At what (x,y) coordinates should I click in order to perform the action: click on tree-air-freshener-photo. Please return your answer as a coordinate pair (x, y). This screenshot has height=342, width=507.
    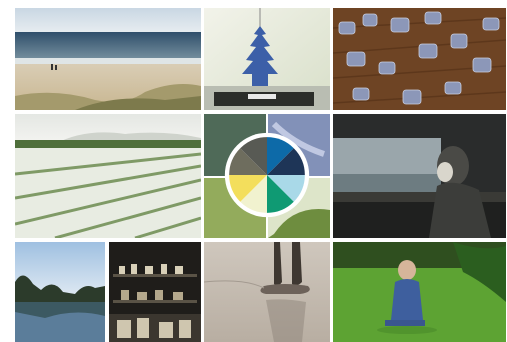
    Looking at the image, I should click on (267, 59).